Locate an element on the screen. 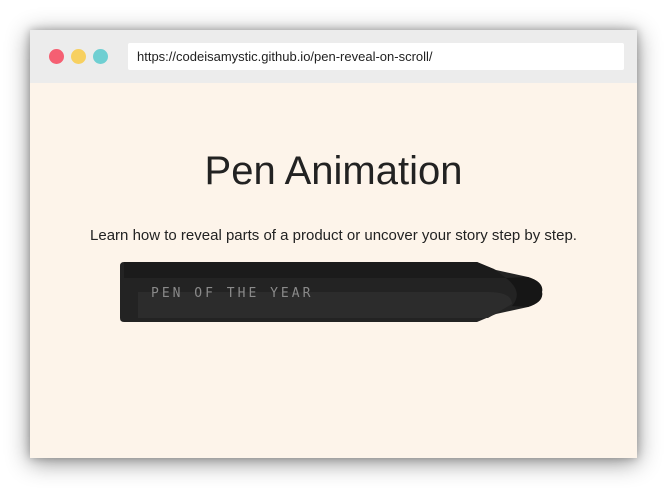 The height and width of the screenshot is (488, 667). pen-image: PEN OF THE YEAR is located at coordinates (331, 292).